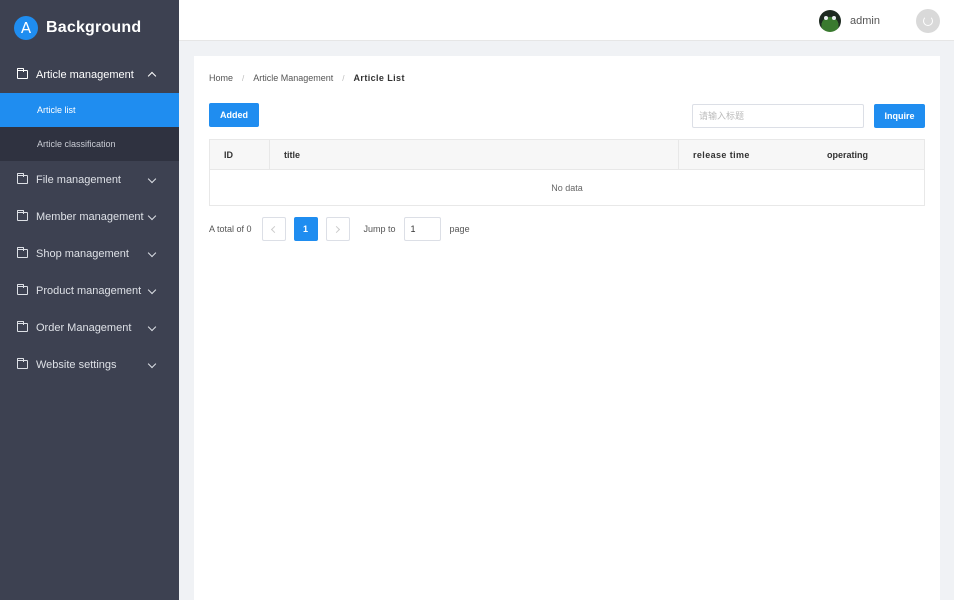 This screenshot has width=954, height=600. I want to click on menu-group-label: Product management, so click(89, 290).